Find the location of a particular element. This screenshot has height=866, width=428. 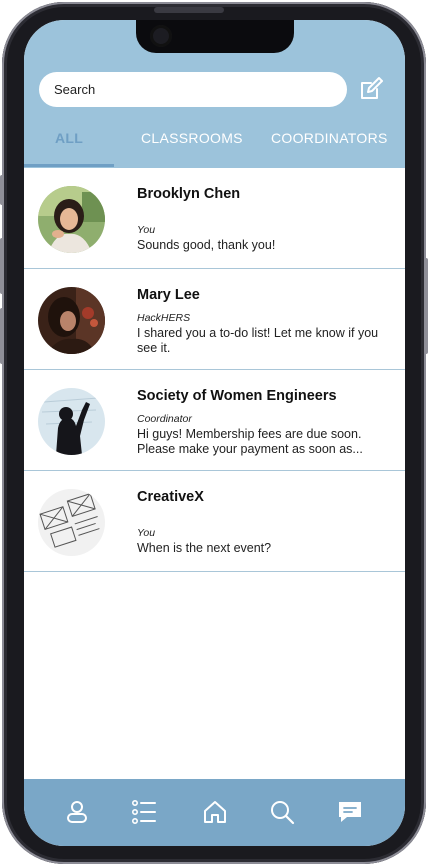

active-tab-indicator is located at coordinates (69, 165).